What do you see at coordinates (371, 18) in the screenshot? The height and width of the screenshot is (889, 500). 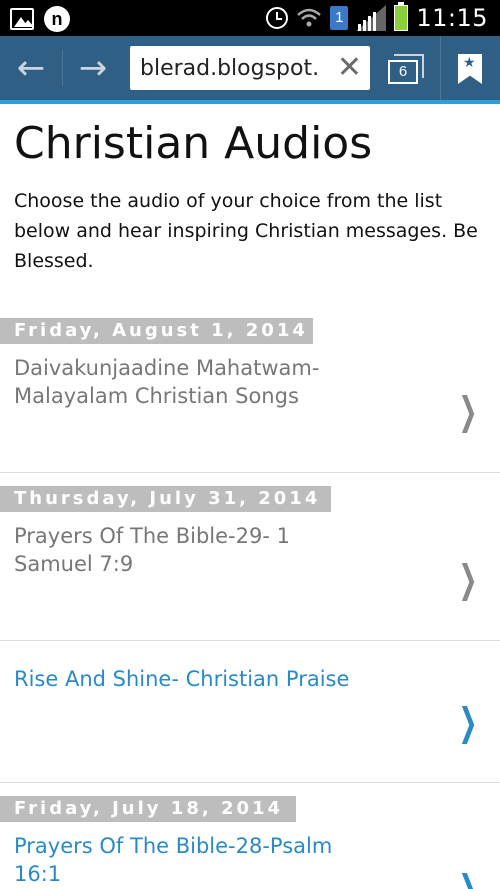 I see `signal-icon` at bounding box center [371, 18].